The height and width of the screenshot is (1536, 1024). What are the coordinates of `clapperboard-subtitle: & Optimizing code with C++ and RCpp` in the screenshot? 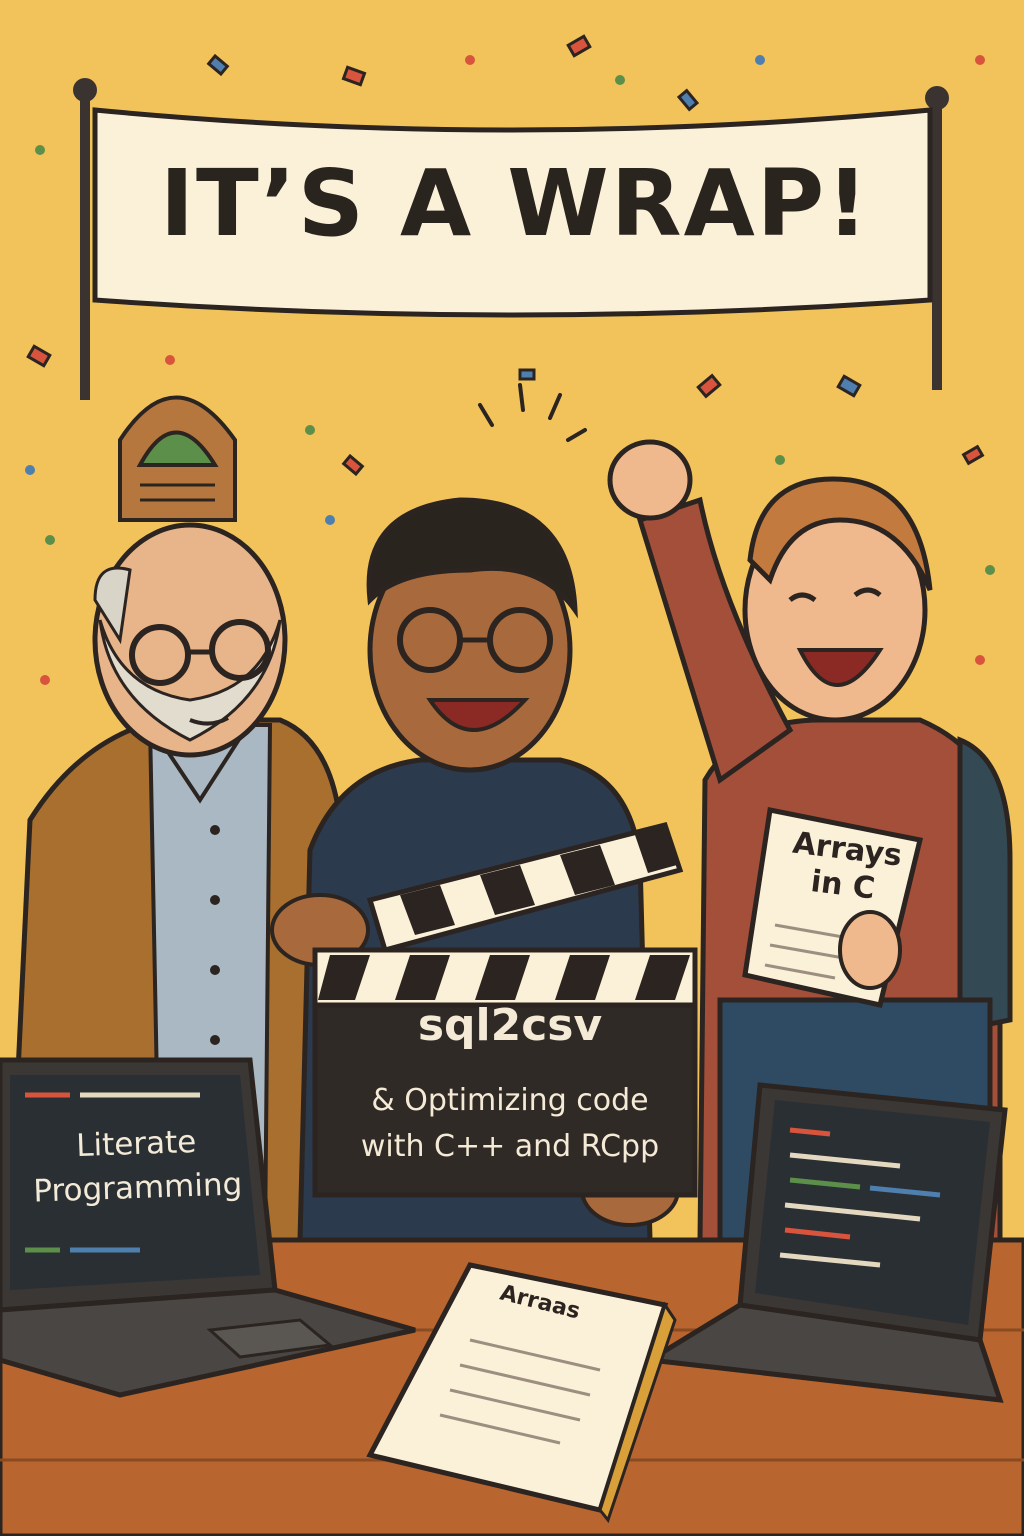 It's located at (510, 1124).